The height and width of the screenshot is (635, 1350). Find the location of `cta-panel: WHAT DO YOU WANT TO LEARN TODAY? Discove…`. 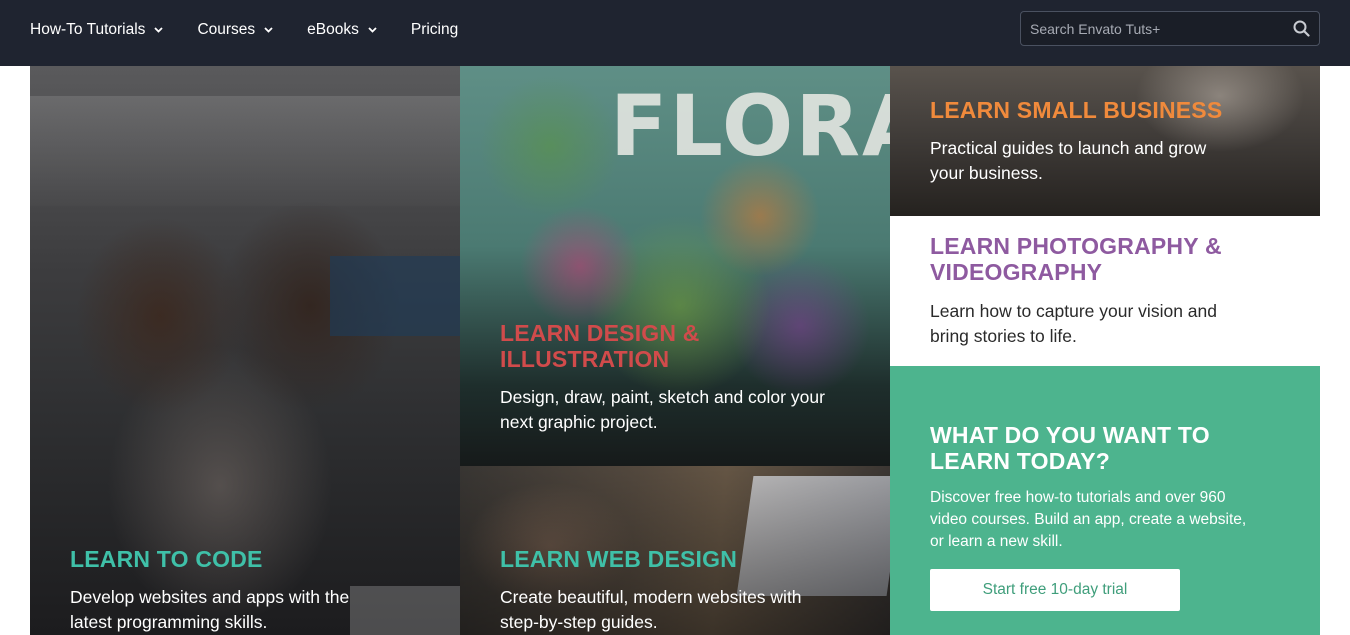

cta-panel: WHAT DO YOU WANT TO LEARN TODAY? Discove… is located at coordinates (1105, 500).